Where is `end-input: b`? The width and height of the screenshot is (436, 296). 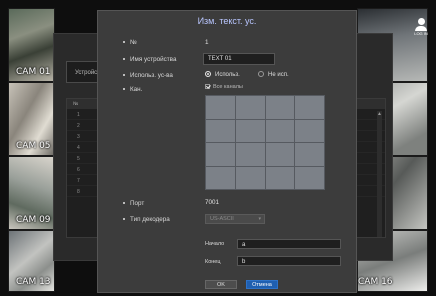
end-input: b is located at coordinates (289, 261).